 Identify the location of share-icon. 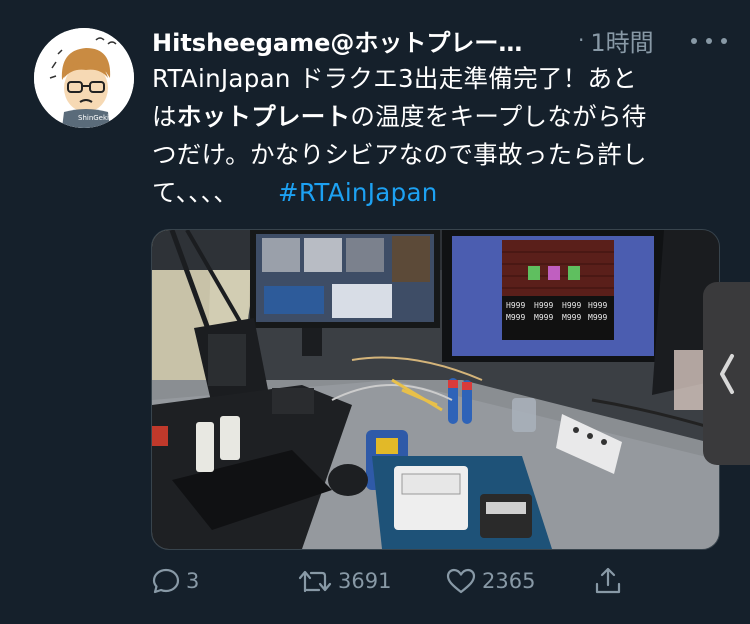
(608, 580).